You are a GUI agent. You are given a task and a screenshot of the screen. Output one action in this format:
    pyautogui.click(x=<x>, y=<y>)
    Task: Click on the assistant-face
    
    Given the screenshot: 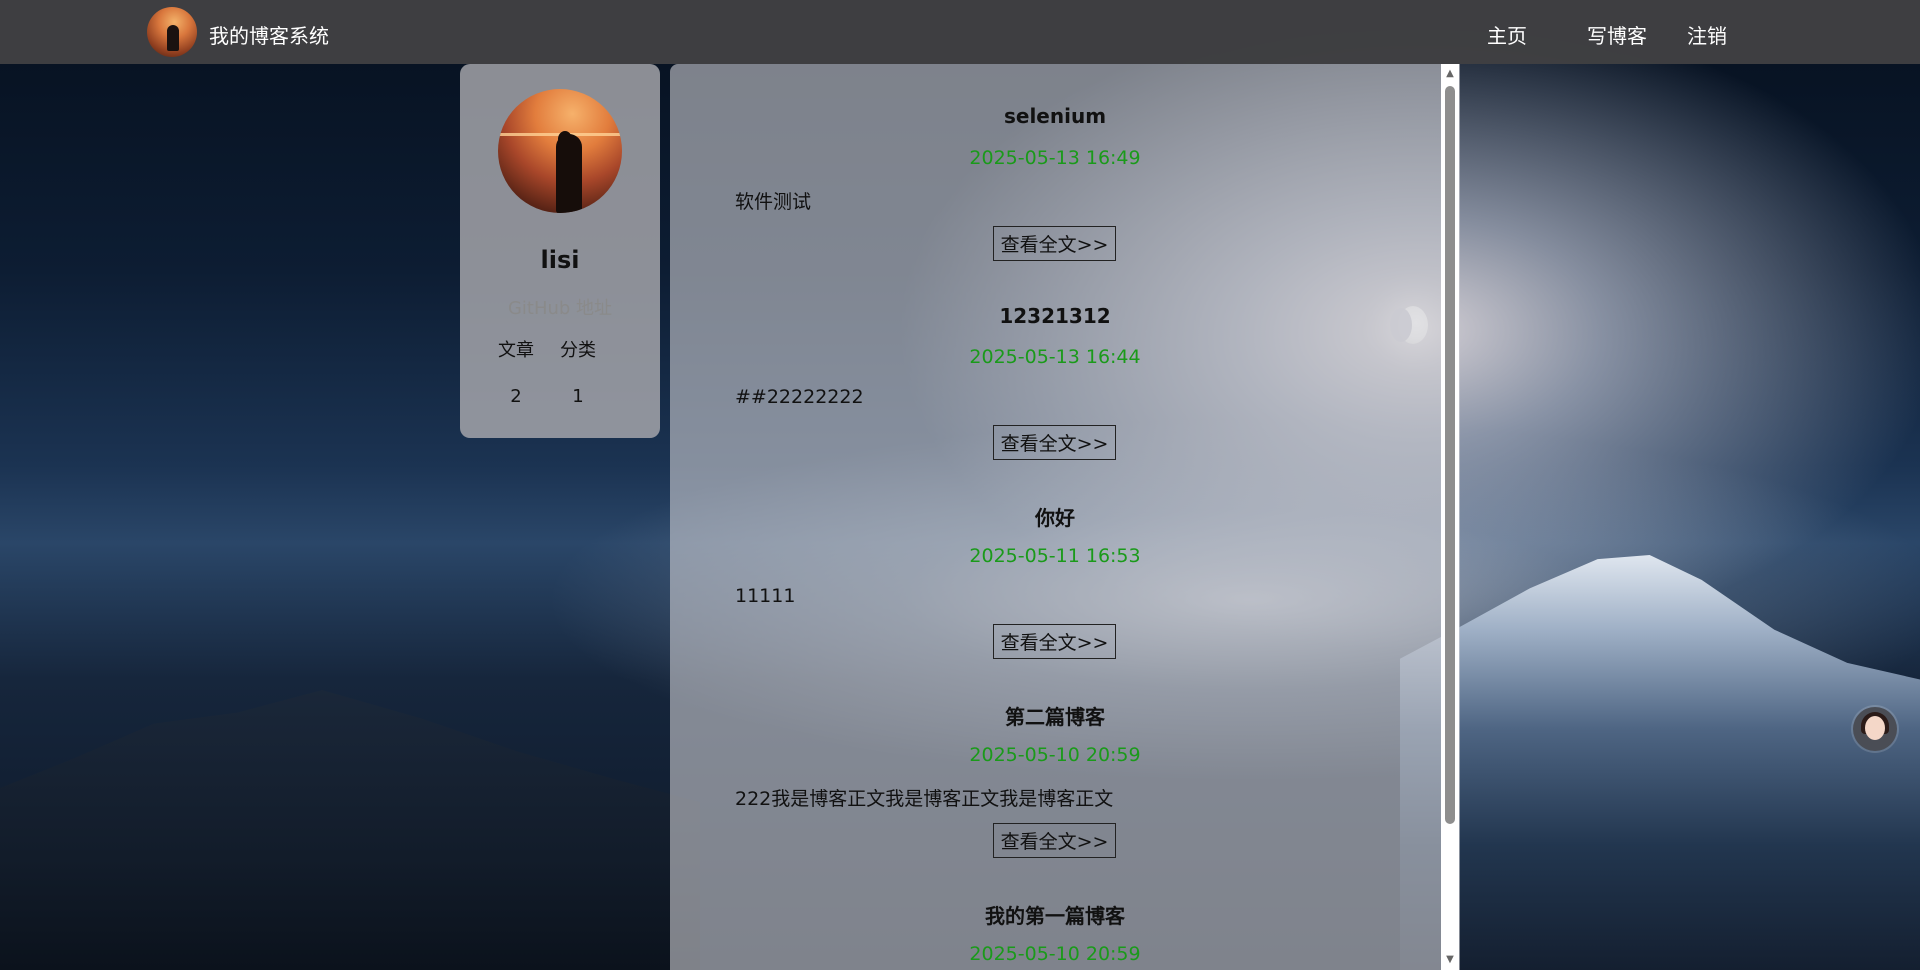 What is the action you would take?
    pyautogui.click(x=1875, y=728)
    